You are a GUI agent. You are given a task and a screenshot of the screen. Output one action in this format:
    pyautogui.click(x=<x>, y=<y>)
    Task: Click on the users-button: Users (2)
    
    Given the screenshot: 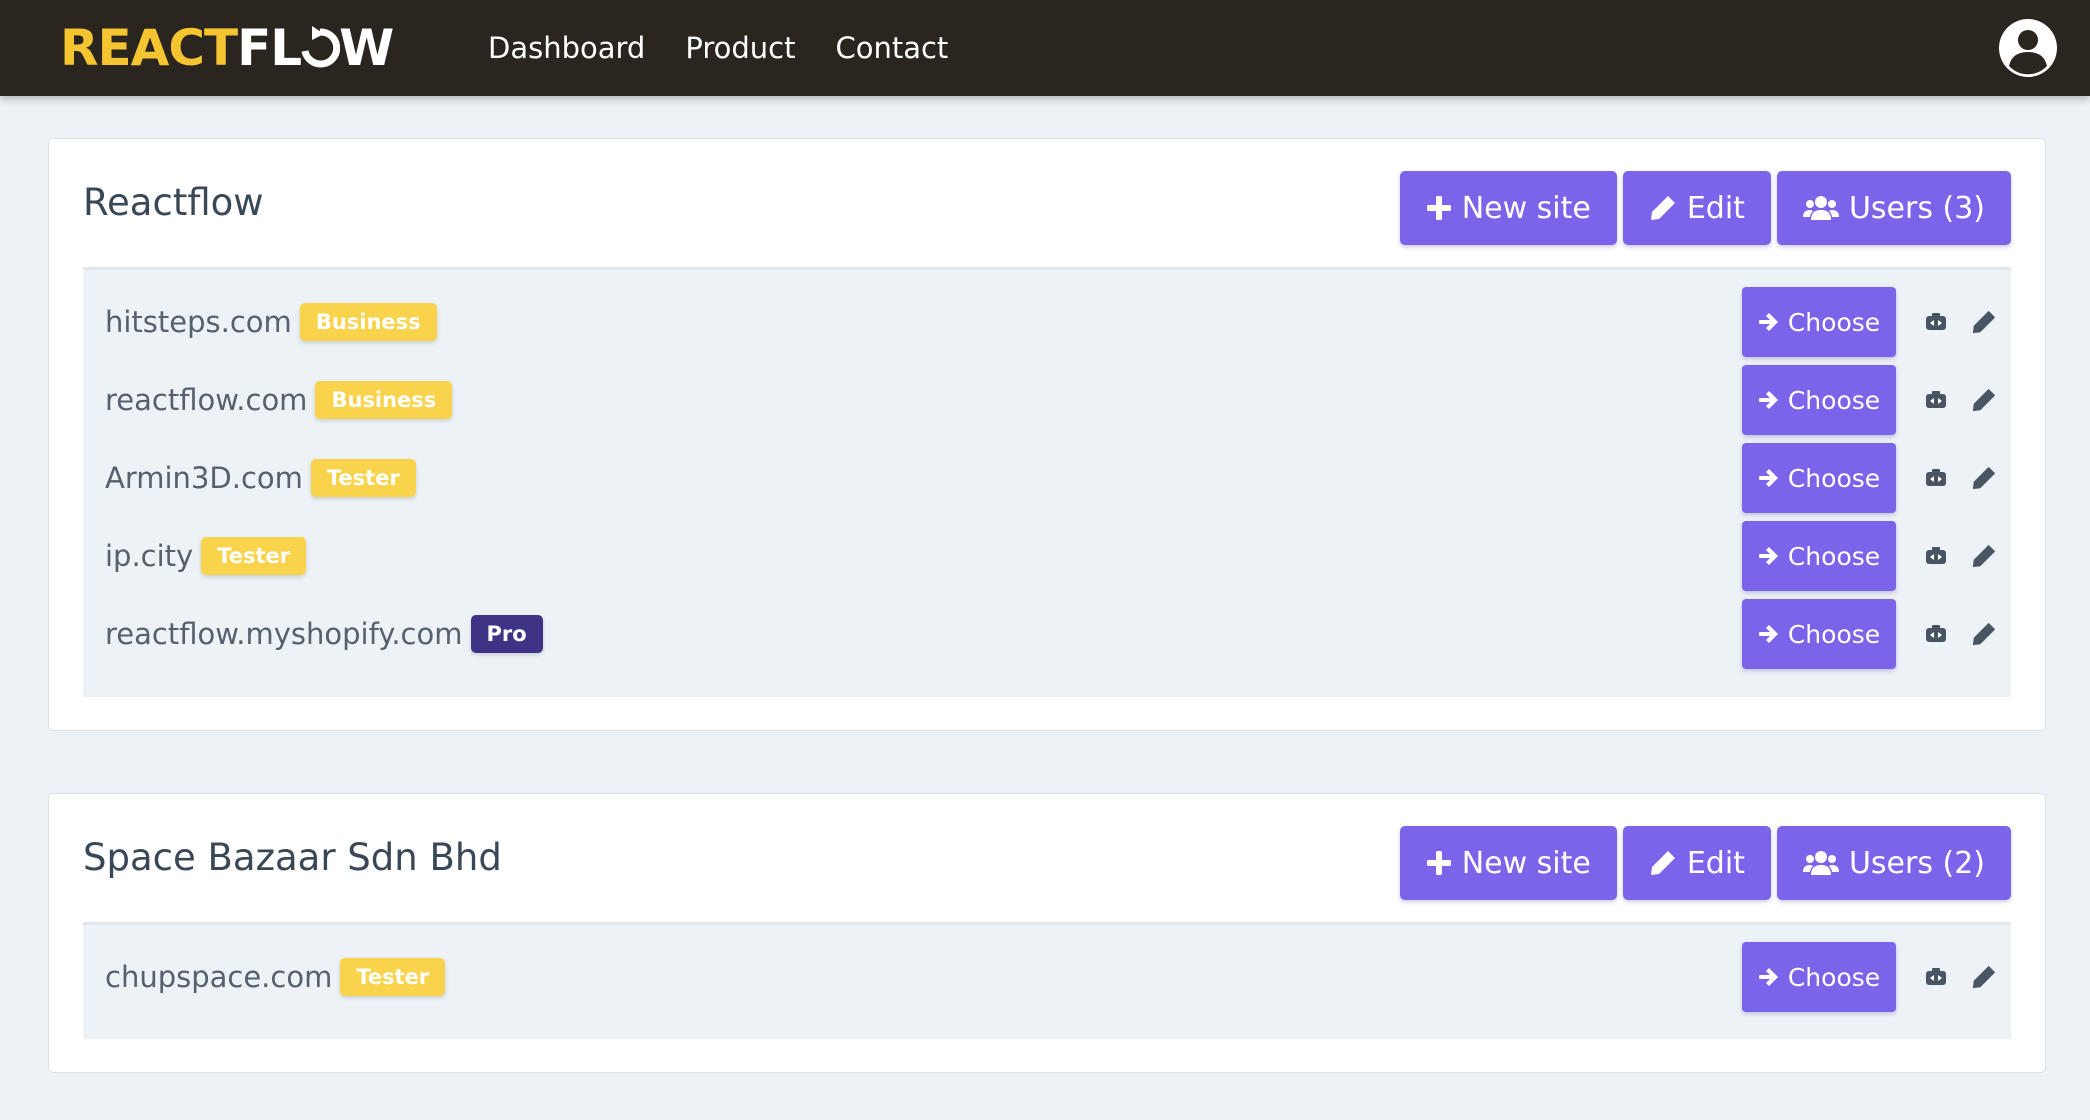 What is the action you would take?
    pyautogui.click(x=1893, y=863)
    